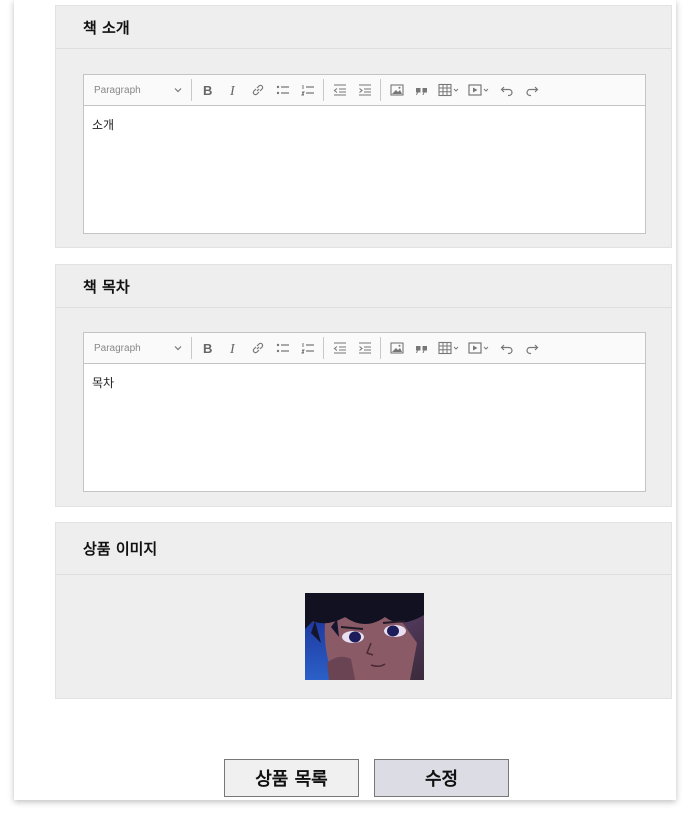 The image size is (690, 815). What do you see at coordinates (441, 778) in the screenshot?
I see `edit-button: 수정` at bounding box center [441, 778].